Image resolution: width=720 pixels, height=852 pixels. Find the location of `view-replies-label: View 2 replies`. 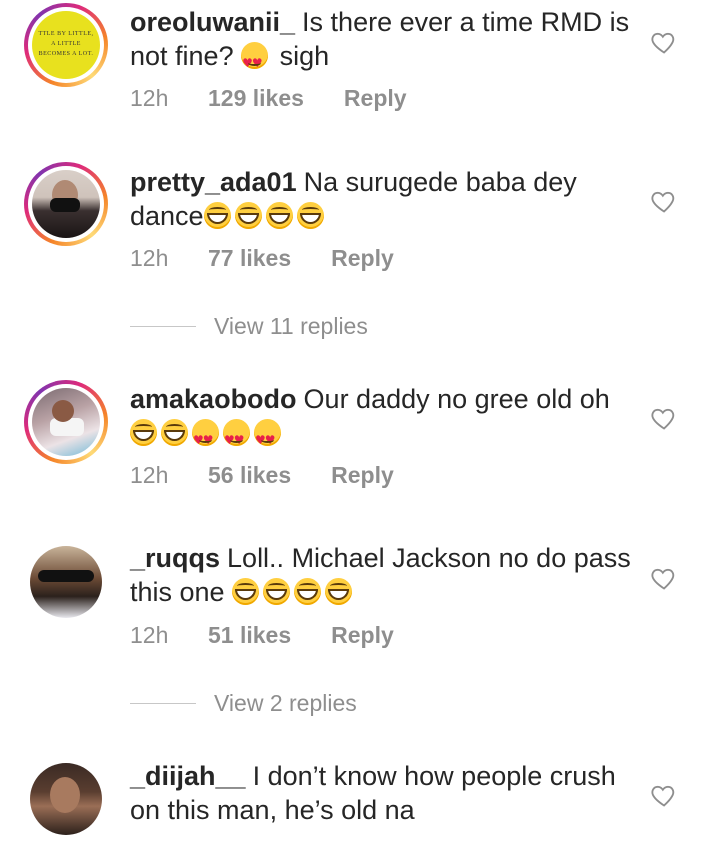

view-replies-label: View 2 replies is located at coordinates (285, 703).